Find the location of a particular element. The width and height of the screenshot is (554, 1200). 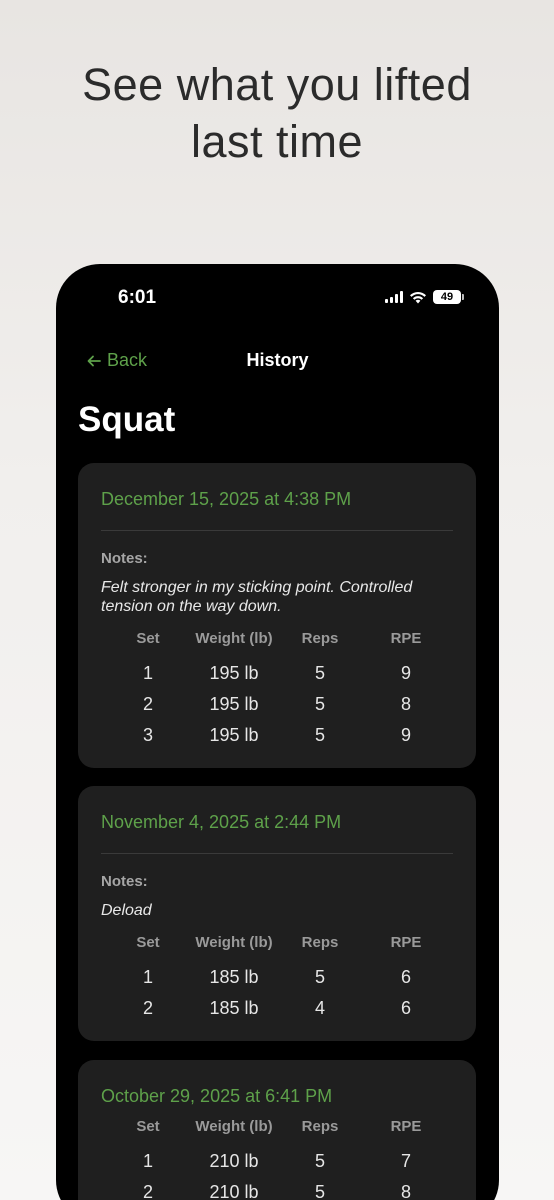

status-icons: 49 is located at coordinates (424, 297).